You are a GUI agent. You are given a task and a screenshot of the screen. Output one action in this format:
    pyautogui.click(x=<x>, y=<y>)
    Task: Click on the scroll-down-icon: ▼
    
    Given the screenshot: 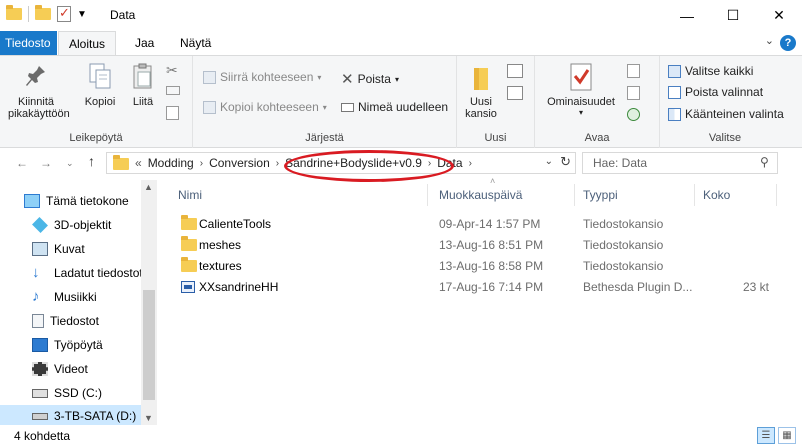 What is the action you would take?
    pyautogui.click(x=148, y=418)
    